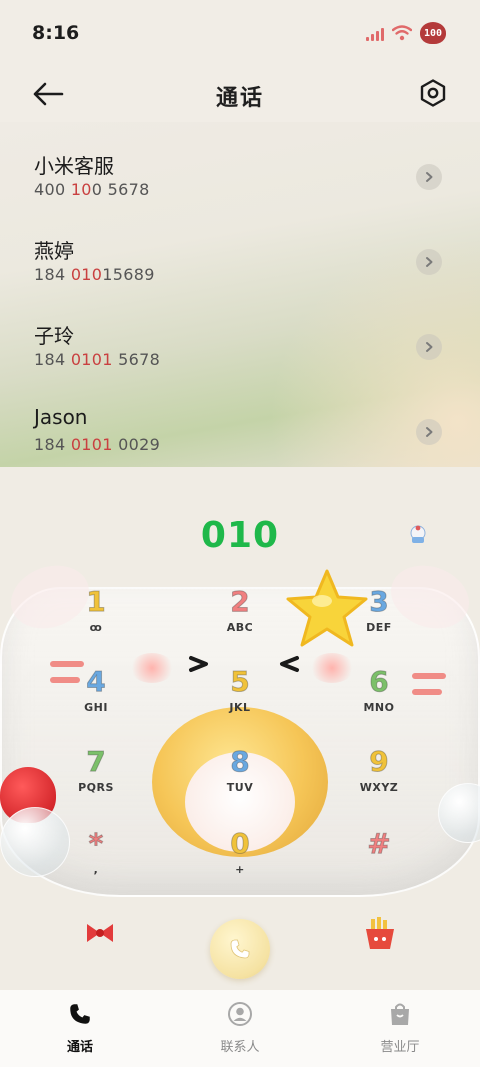 The width and height of the screenshot is (480, 1067). What do you see at coordinates (52, 189) in the screenshot?
I see `number-segment: 400` at bounding box center [52, 189].